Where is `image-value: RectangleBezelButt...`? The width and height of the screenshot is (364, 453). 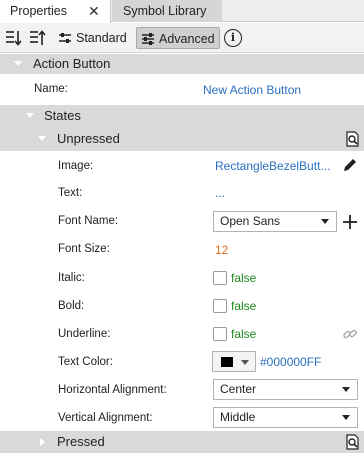 image-value: RectangleBezelButt... is located at coordinates (272, 166).